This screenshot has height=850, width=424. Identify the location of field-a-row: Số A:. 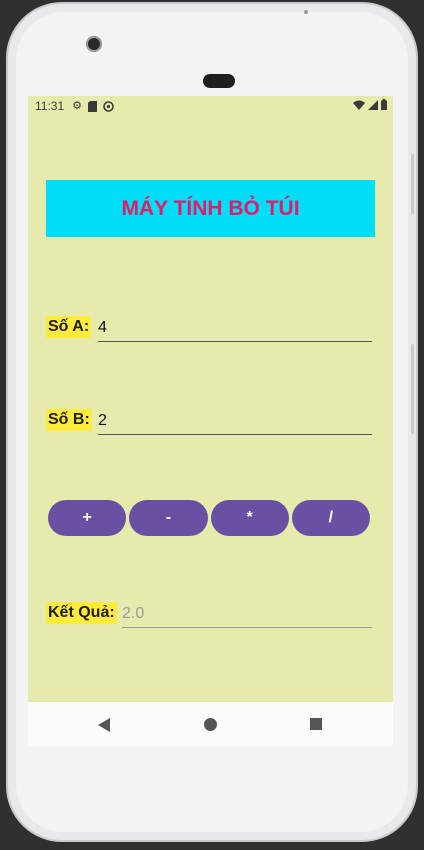
(209, 328).